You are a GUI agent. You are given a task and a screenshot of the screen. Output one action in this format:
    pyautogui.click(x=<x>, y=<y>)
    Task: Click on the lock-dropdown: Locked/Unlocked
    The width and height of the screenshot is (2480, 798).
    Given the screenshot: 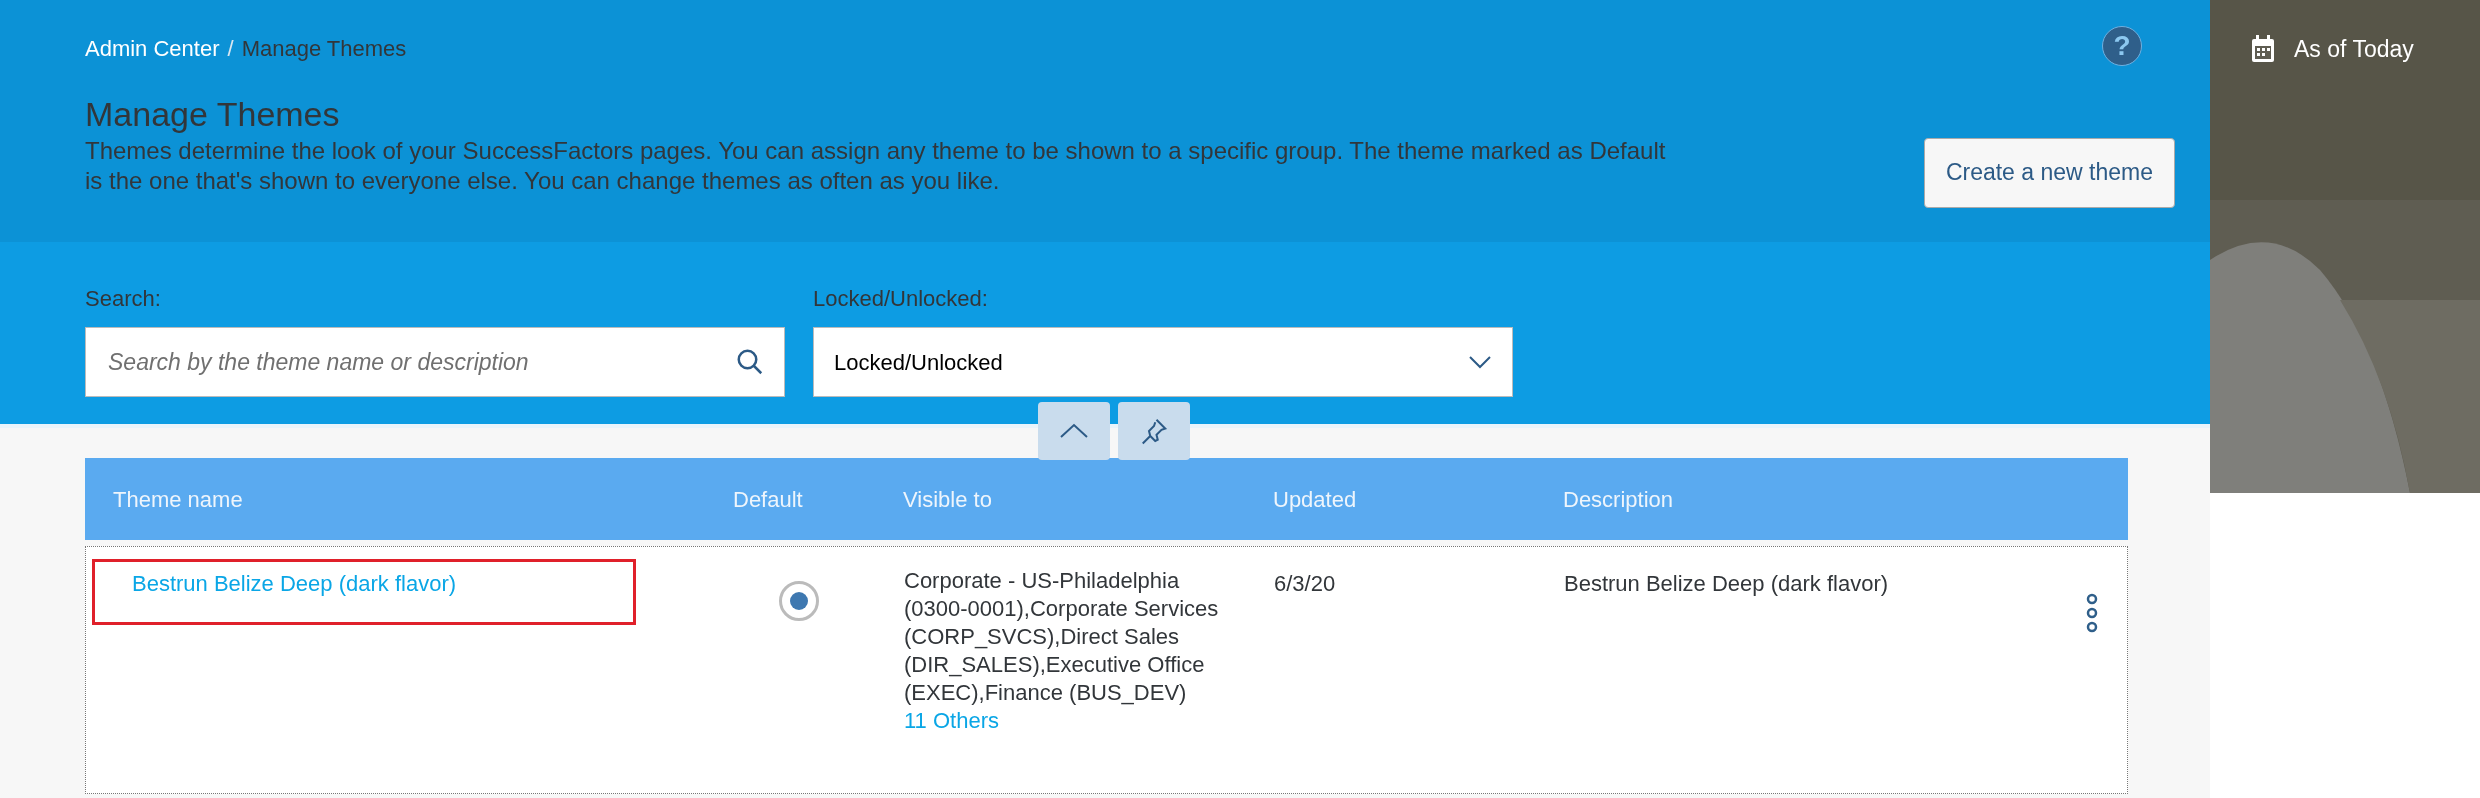 What is the action you would take?
    pyautogui.click(x=1163, y=362)
    